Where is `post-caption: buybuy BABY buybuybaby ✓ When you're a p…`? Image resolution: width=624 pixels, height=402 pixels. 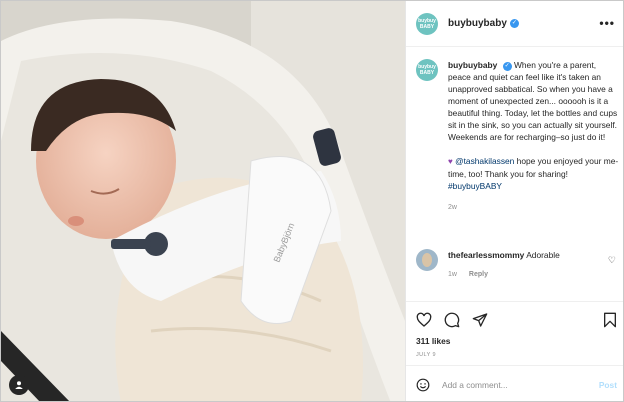
post-caption: buybuy BABY buybuybaby ✓ When you're a p… is located at coordinates (518, 136).